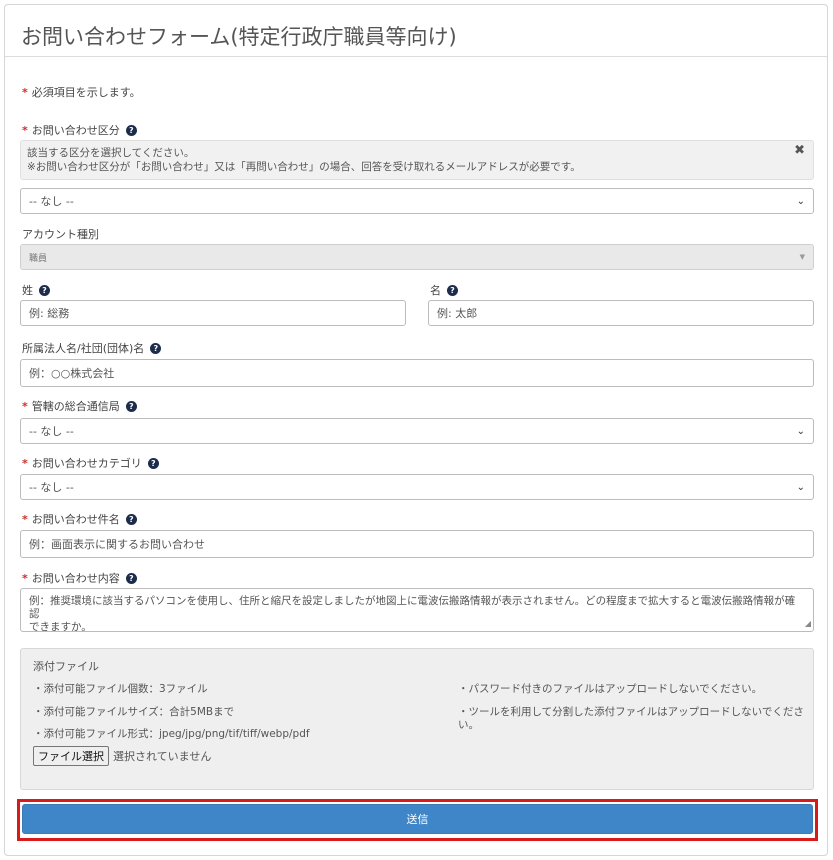 The height and width of the screenshot is (860, 833). I want to click on first-name-input: 例: 太郎, so click(621, 313).